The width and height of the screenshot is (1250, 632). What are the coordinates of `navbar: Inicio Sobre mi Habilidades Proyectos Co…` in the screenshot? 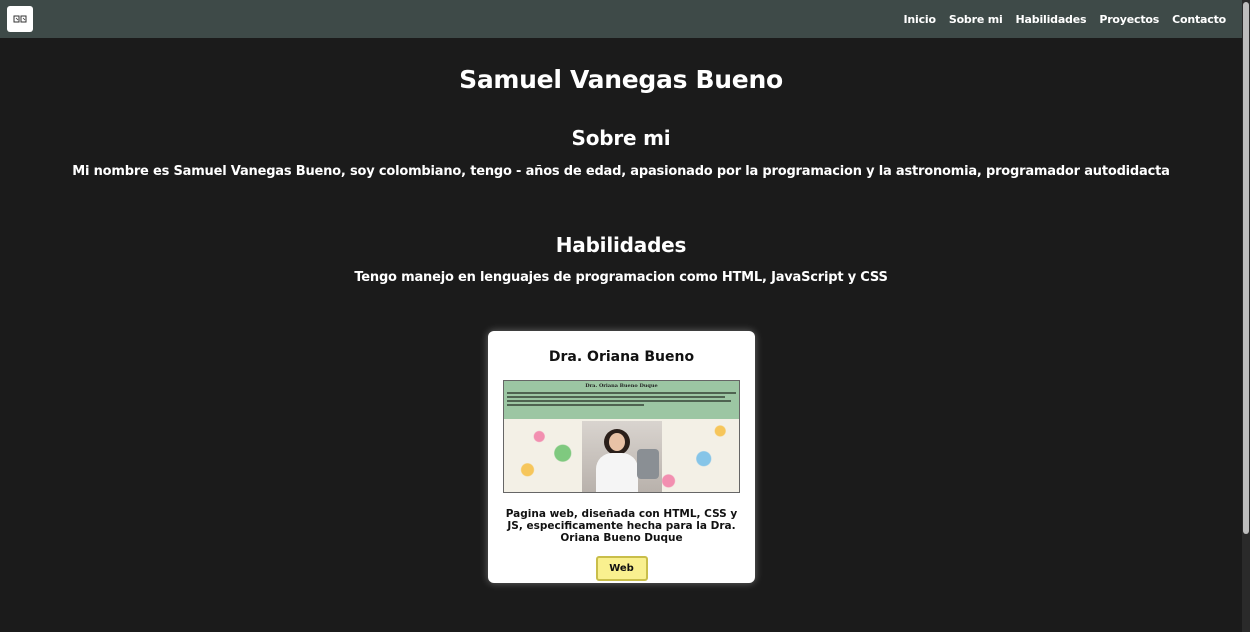 It's located at (621, 19).